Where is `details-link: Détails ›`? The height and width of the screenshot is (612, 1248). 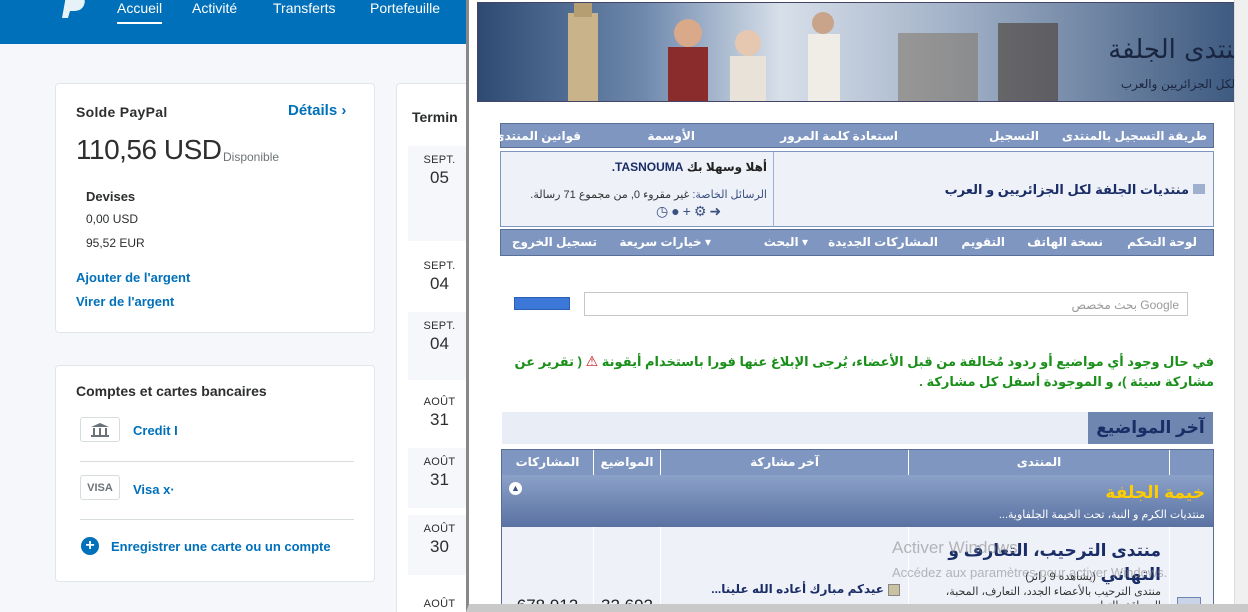
details-link: Détails › is located at coordinates (317, 110).